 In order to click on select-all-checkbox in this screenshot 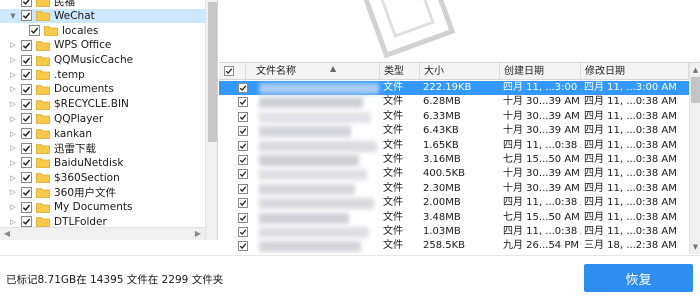, I will do `click(229, 71)`.